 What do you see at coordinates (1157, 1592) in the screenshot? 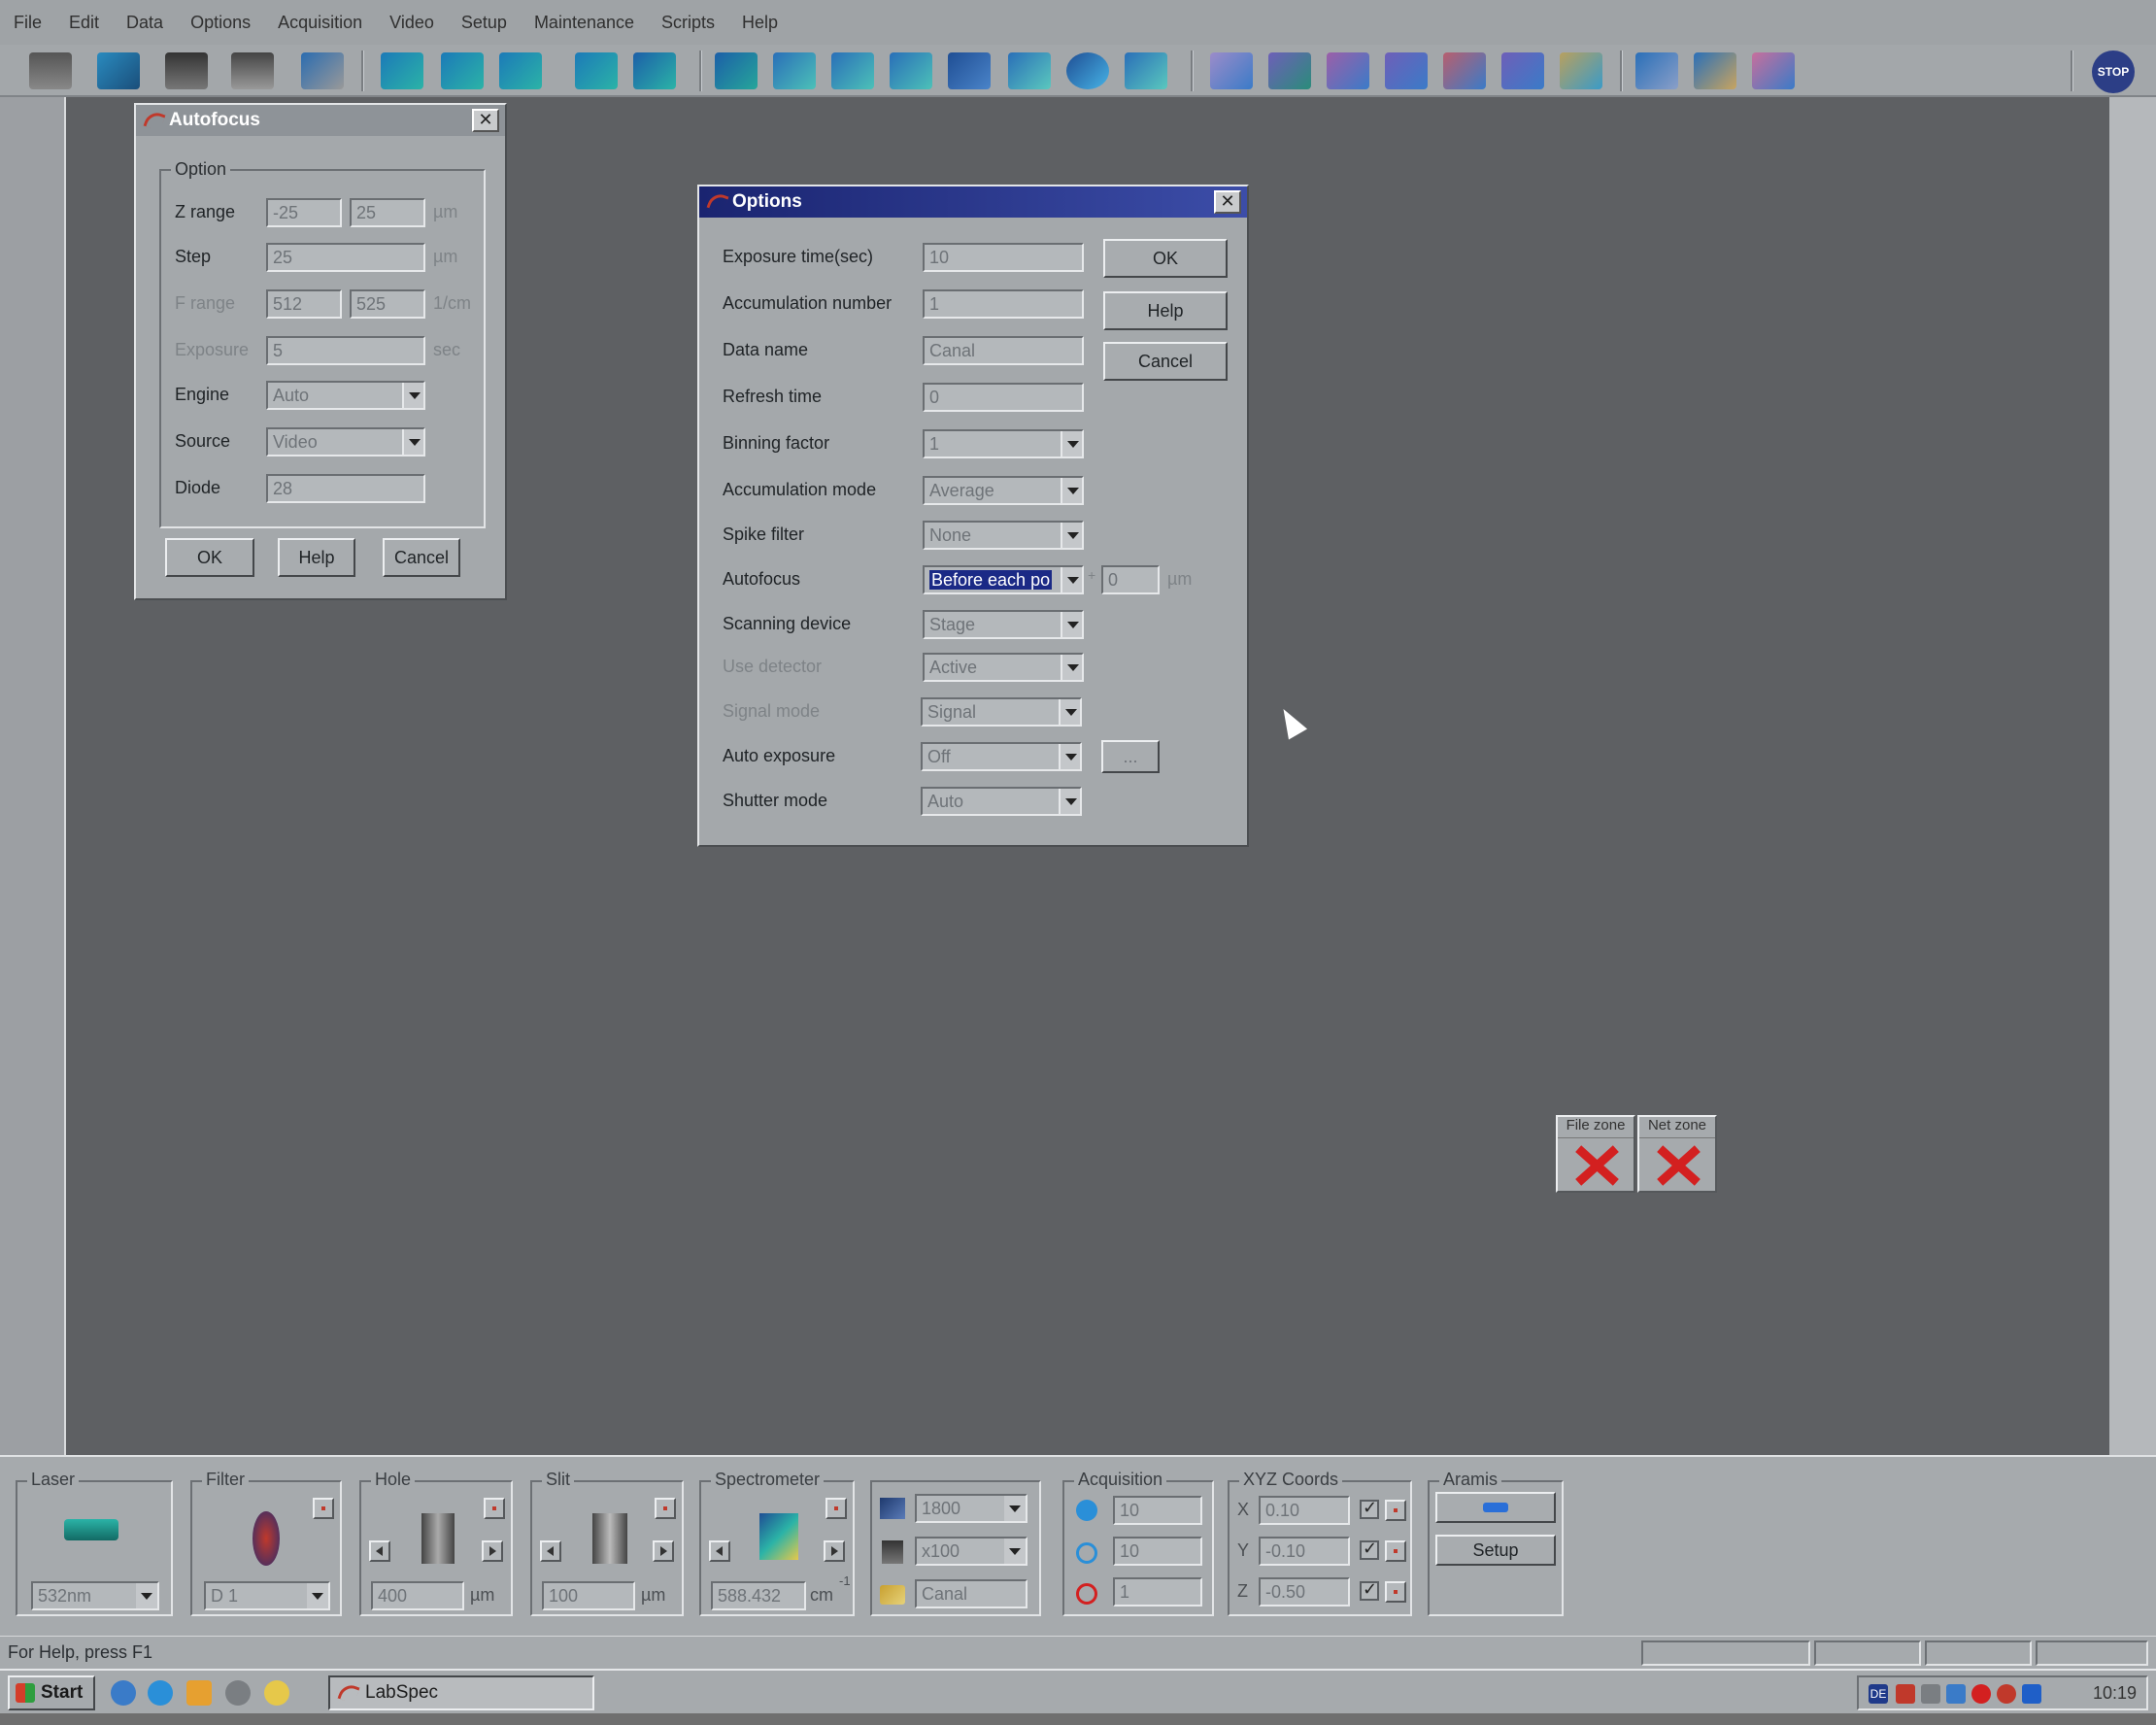
I see `acquisition-count-field: 1` at bounding box center [1157, 1592].